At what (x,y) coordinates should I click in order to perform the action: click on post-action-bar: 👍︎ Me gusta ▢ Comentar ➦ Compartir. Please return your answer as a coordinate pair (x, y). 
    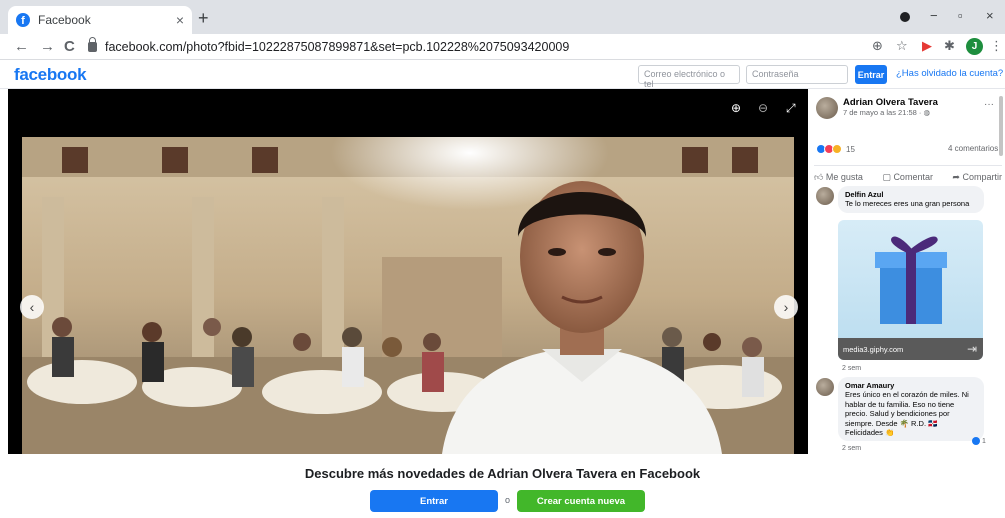
    Looking at the image, I should click on (908, 174).